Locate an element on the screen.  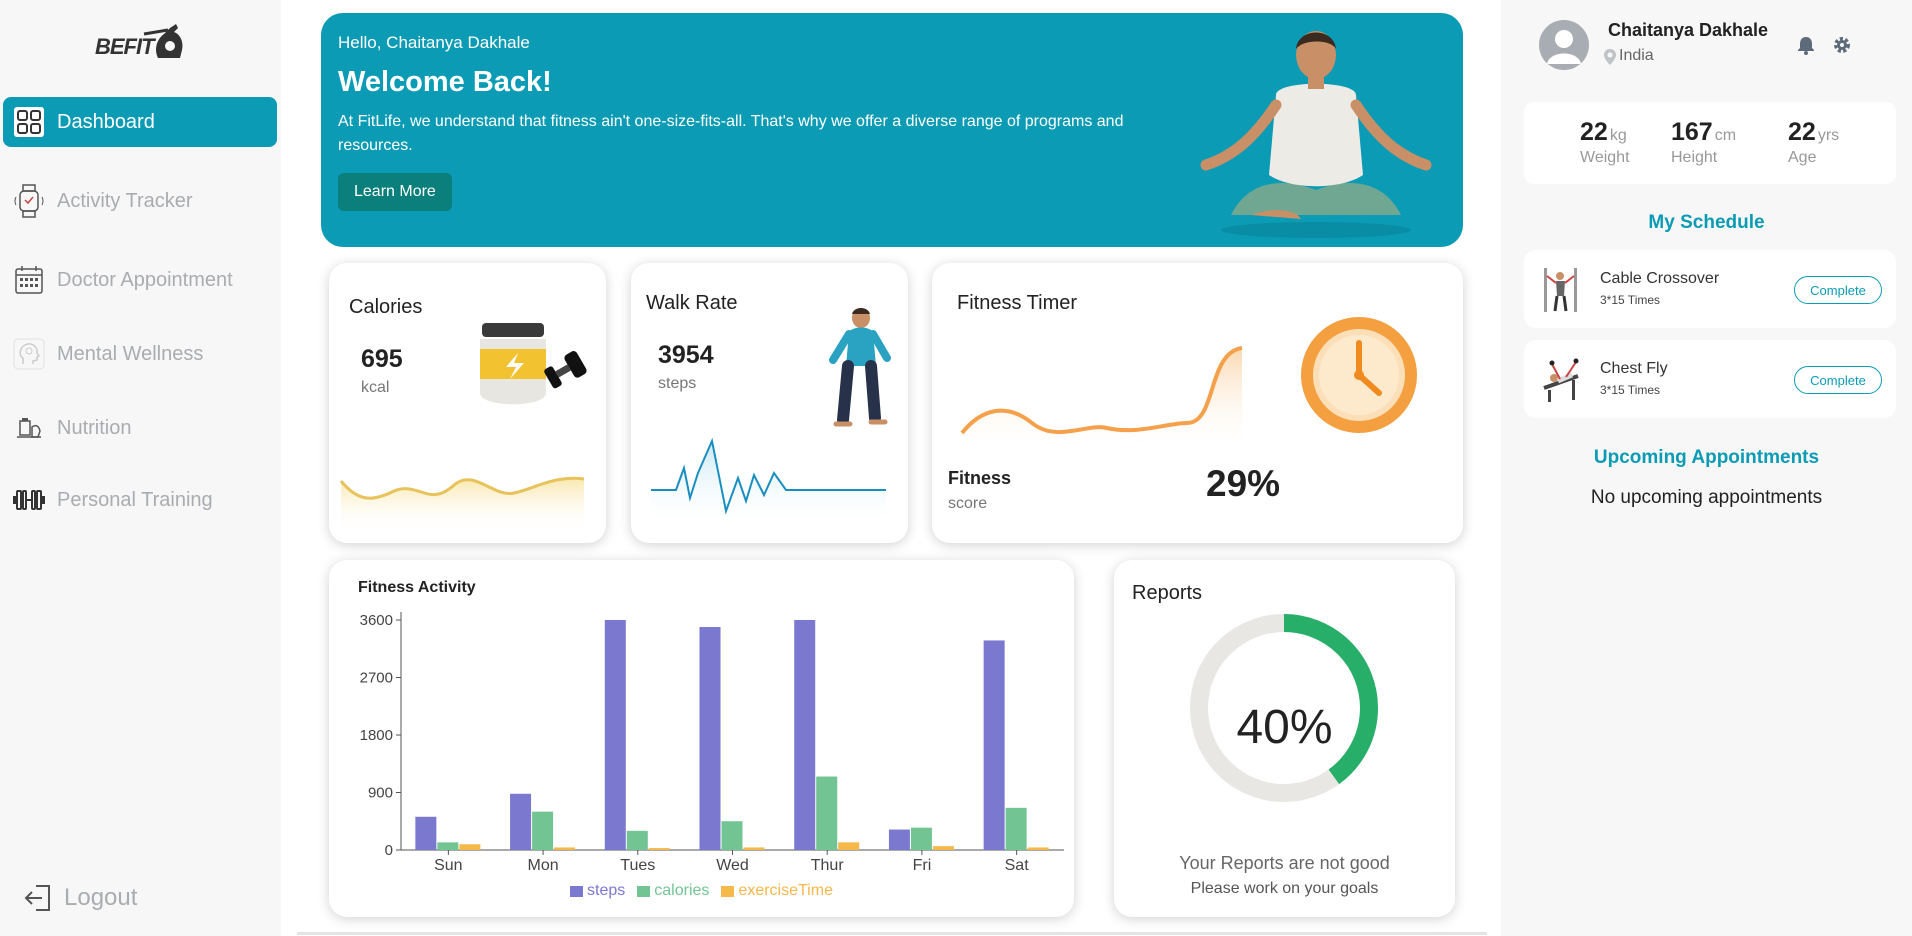
walk-rate-pulse-graph is located at coordinates (768, 482).